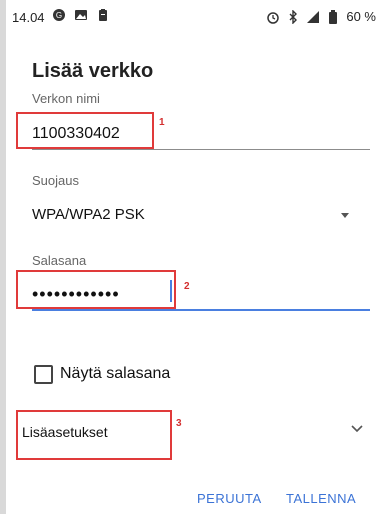 This screenshot has height=514, width=380. Describe the element at coordinates (43, 374) in the screenshot. I see `show-password-checkbox` at that location.